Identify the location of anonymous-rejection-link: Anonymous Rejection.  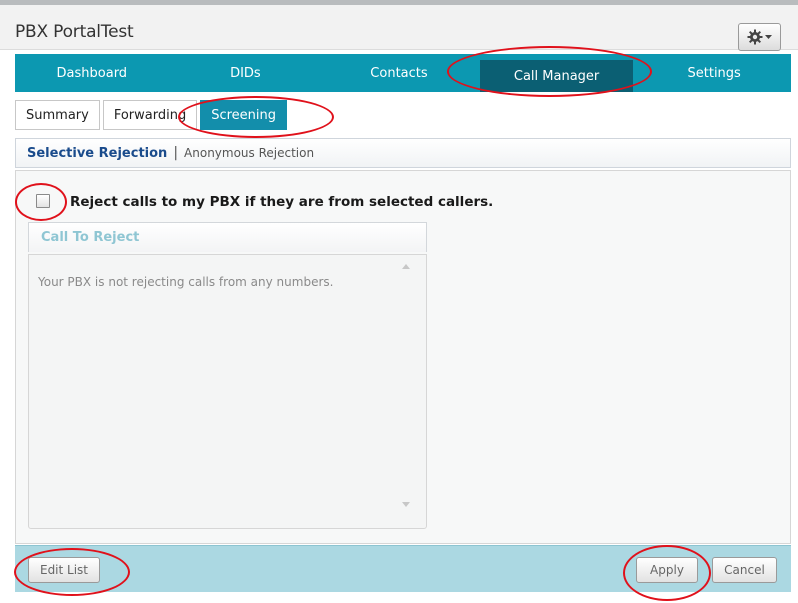
(249, 153).